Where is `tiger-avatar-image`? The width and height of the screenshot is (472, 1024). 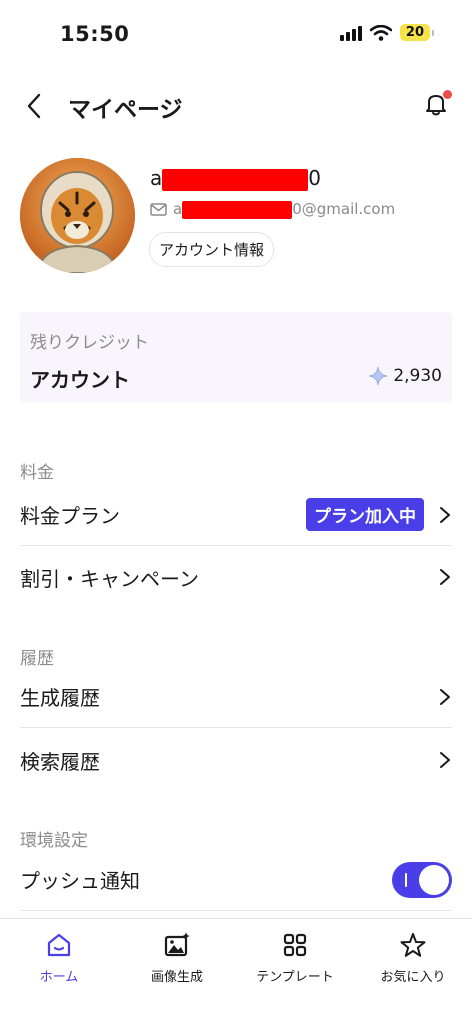
tiger-avatar-image is located at coordinates (77, 215).